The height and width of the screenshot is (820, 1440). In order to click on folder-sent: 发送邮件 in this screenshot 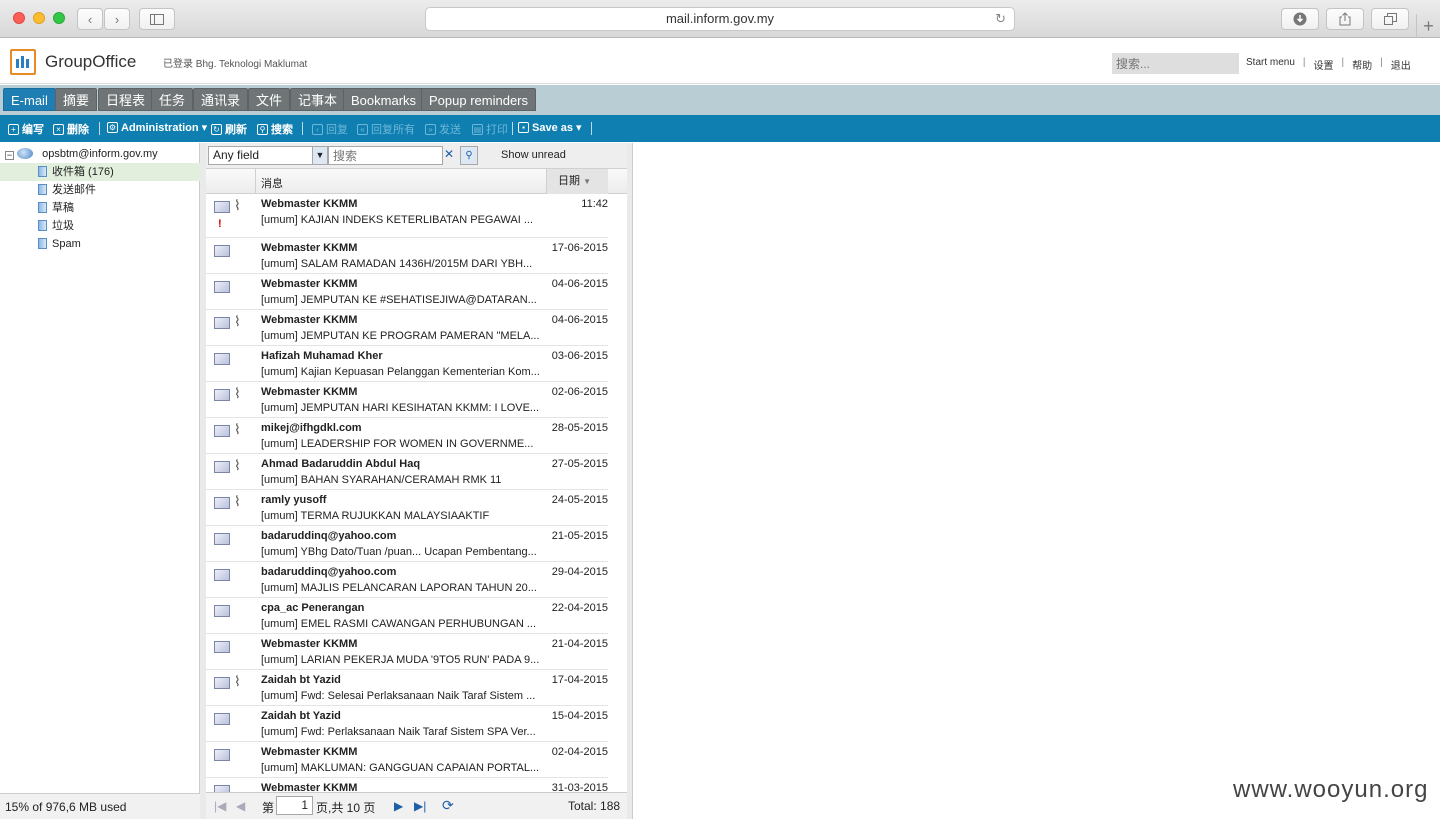, I will do `click(100, 190)`.